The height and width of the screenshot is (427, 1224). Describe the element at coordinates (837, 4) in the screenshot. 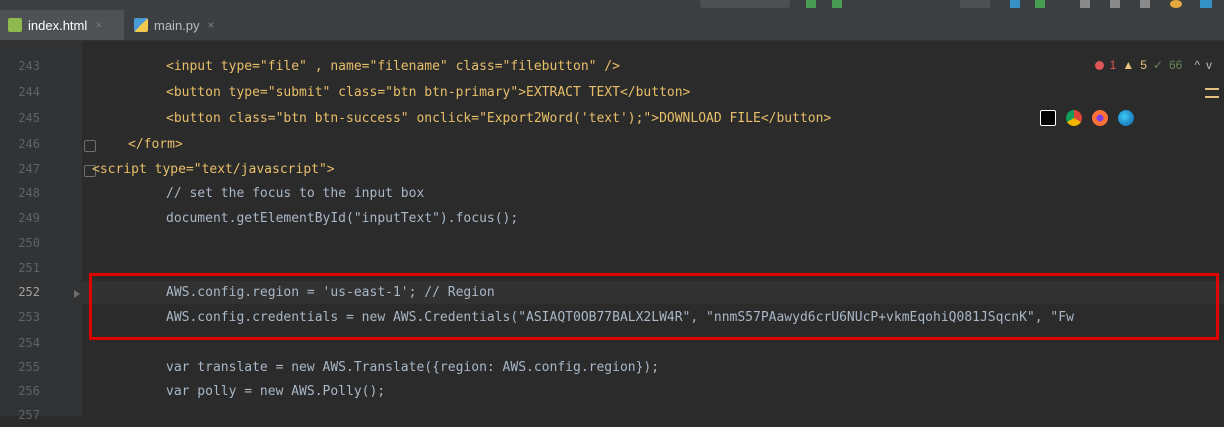

I see `debug-icon` at that location.